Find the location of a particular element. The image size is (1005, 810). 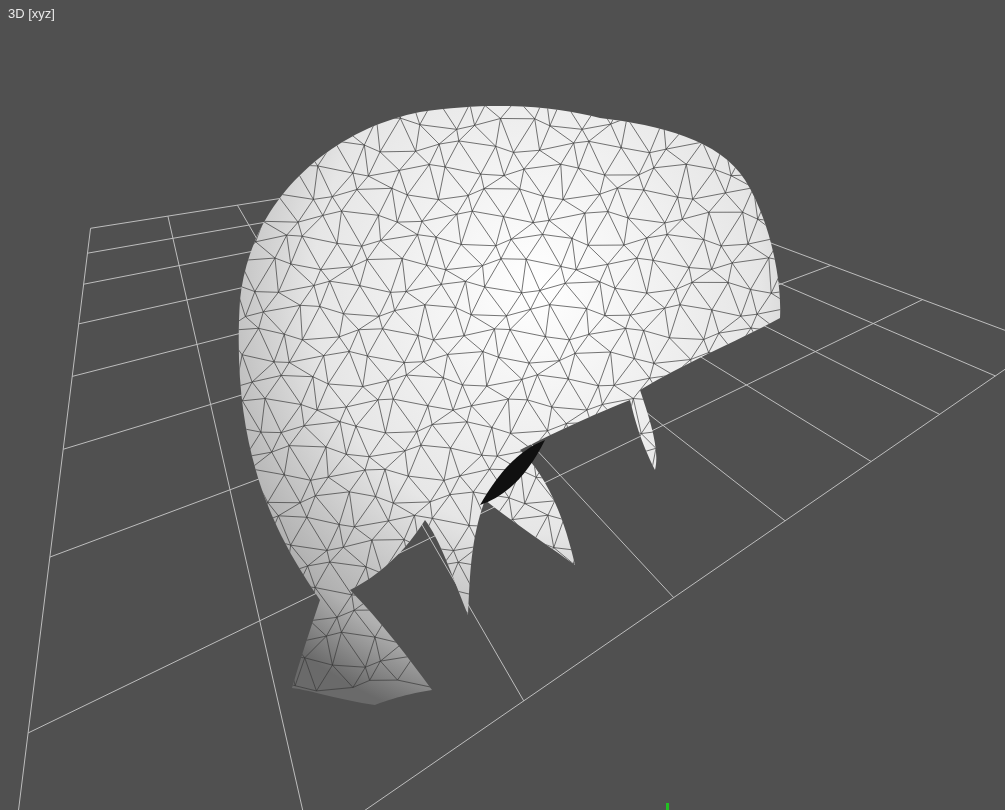

viewport-label: 3D [xyz] is located at coordinates (31, 14).